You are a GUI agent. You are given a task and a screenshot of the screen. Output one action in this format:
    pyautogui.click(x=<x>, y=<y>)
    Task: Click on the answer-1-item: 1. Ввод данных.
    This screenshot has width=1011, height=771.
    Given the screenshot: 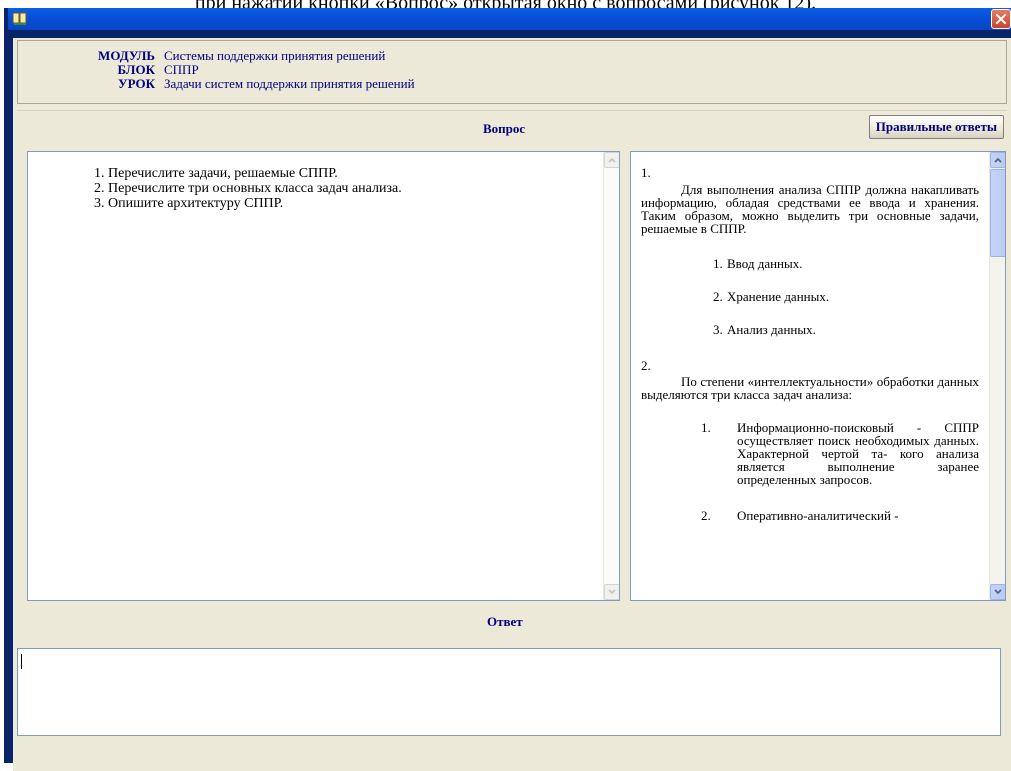 What is the action you would take?
    pyautogui.click(x=810, y=263)
    